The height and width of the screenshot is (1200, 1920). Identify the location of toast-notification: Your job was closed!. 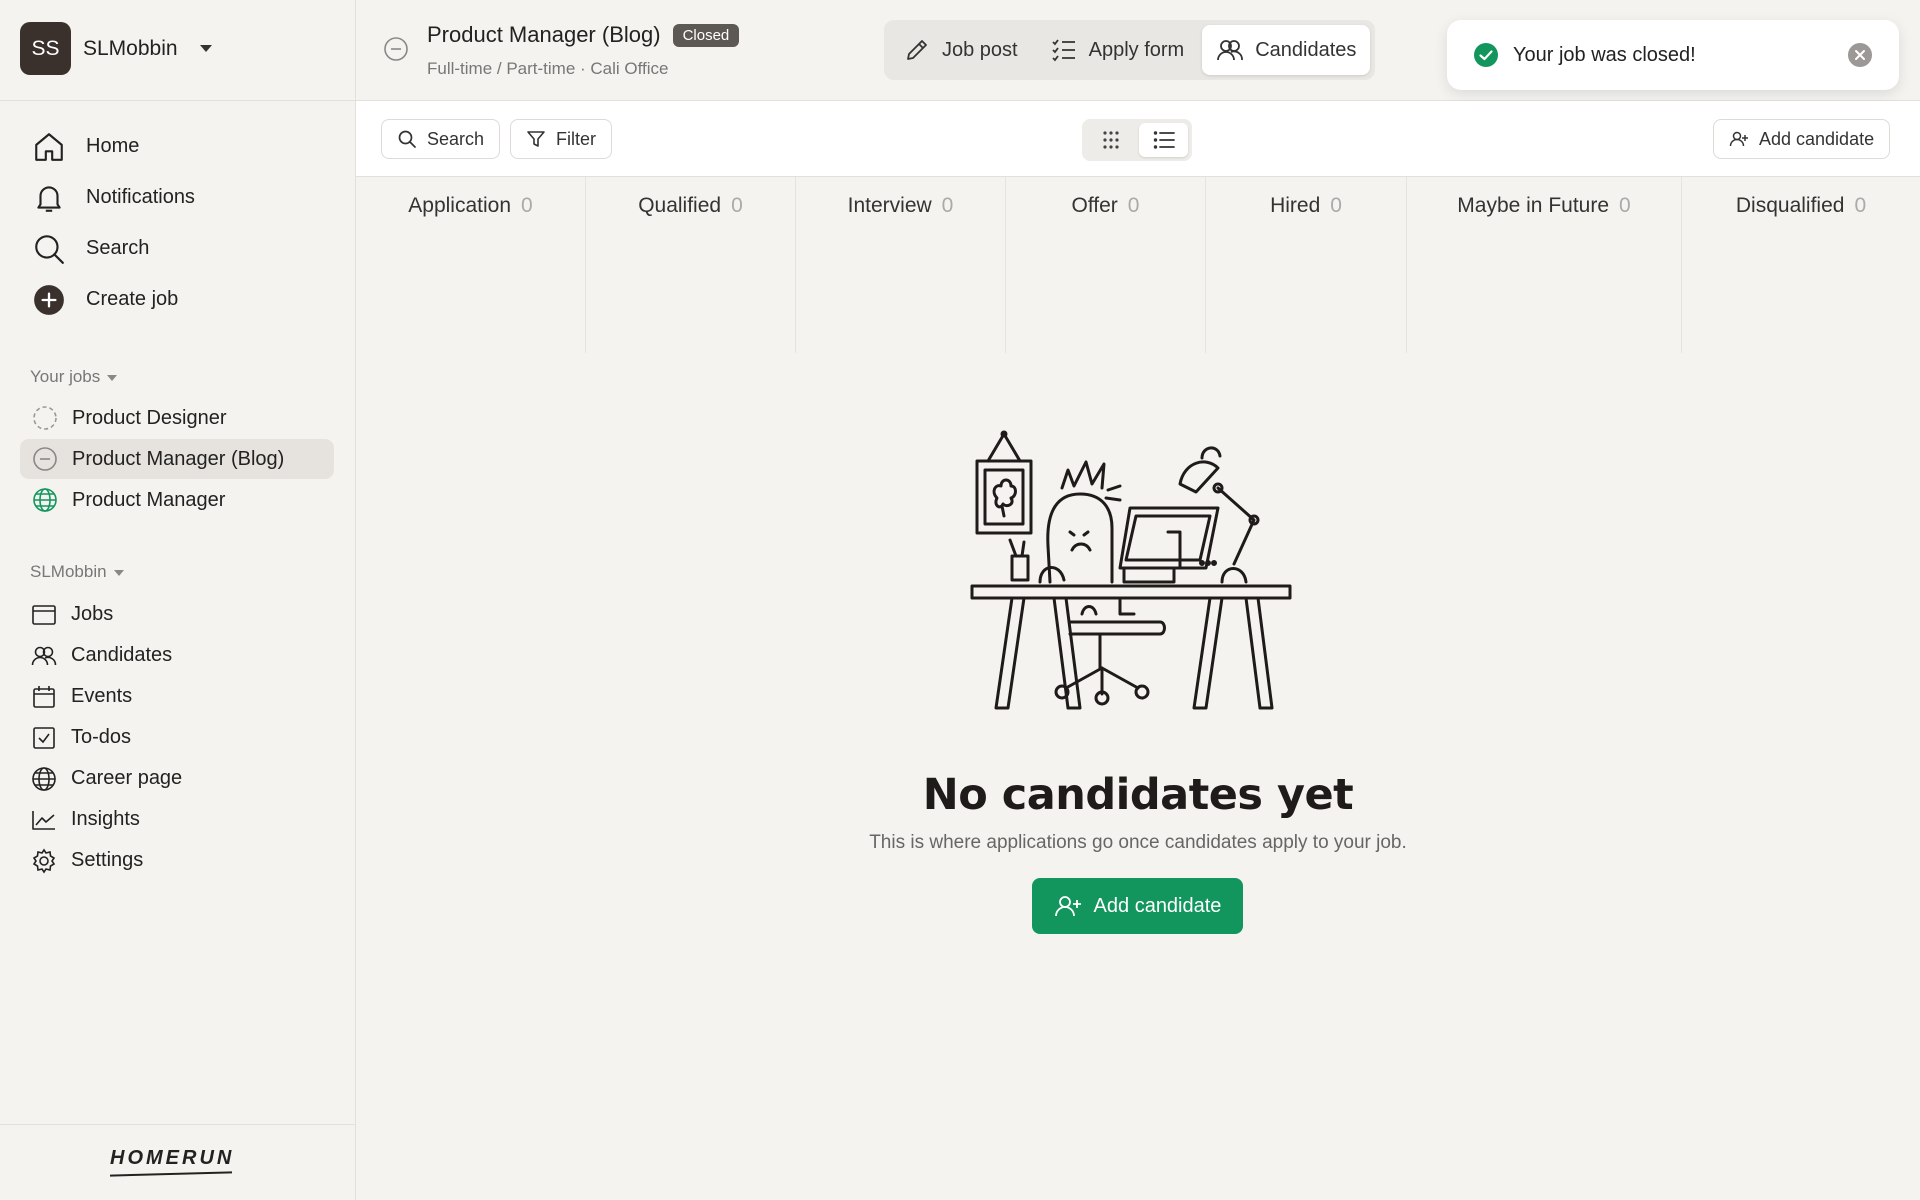
(1673, 55).